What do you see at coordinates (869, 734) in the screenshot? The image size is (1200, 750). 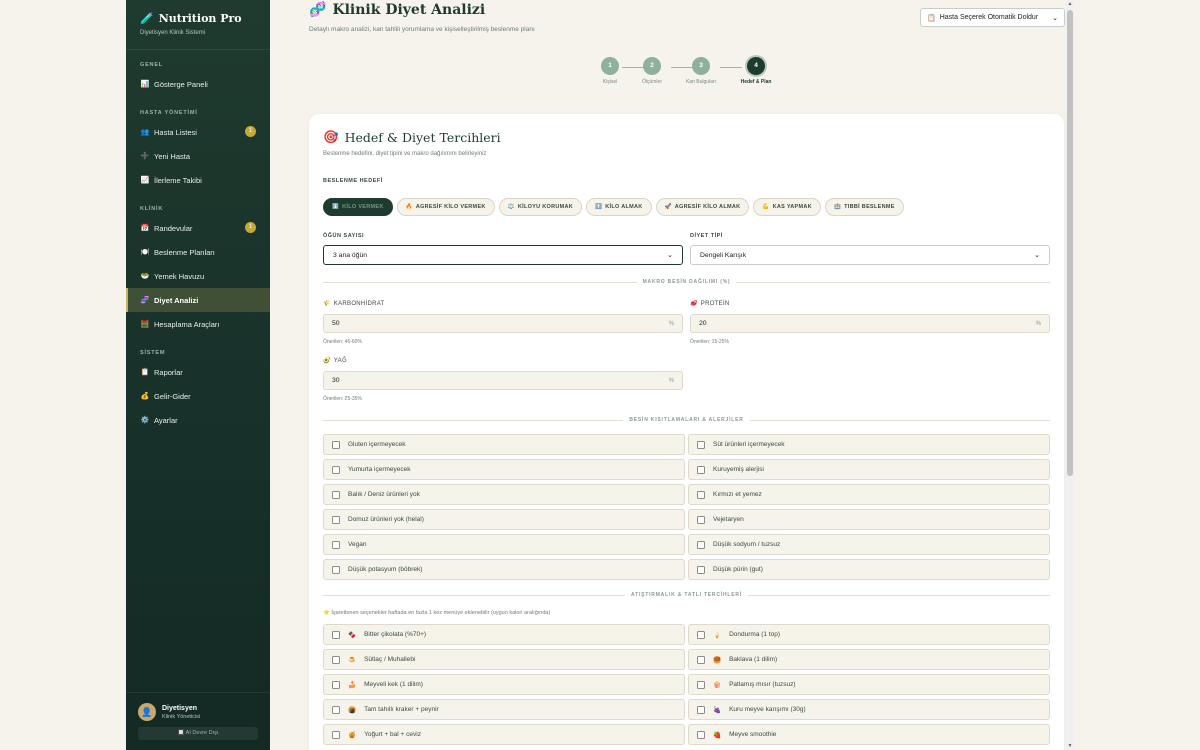 I see `snack-smoothie: 🍓 Meyve smoothie` at bounding box center [869, 734].